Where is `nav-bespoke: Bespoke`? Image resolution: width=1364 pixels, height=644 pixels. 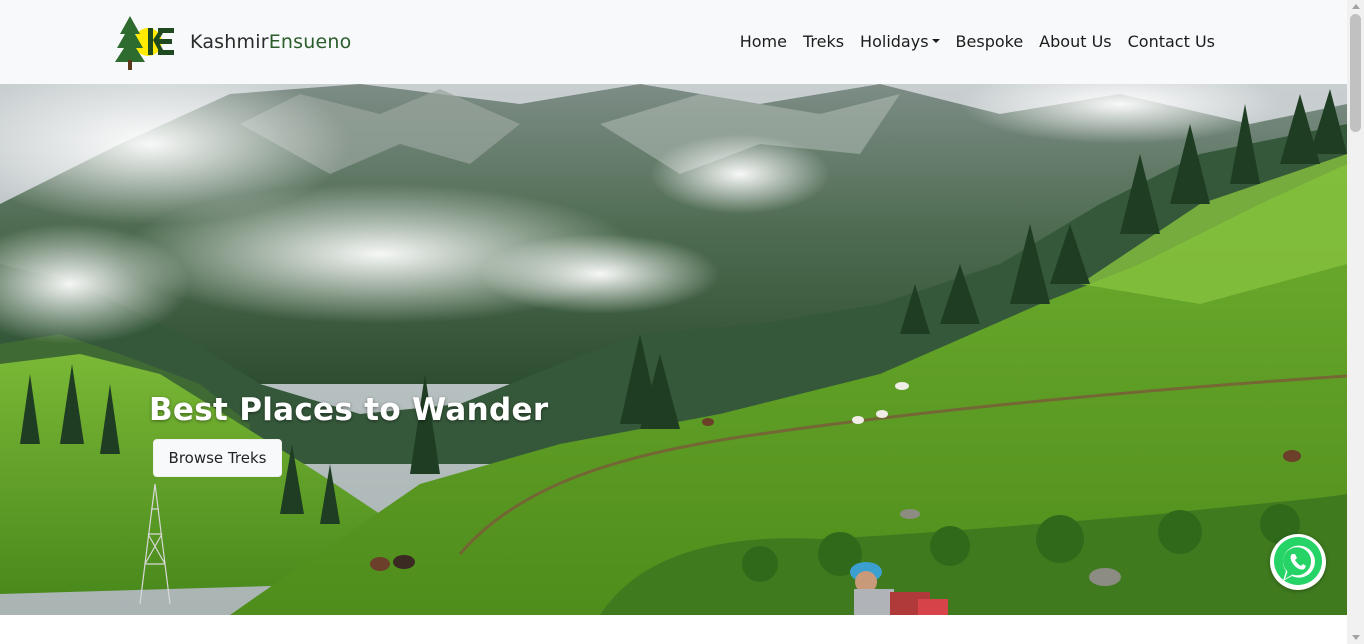
nav-bespoke: Bespoke is located at coordinates (990, 41).